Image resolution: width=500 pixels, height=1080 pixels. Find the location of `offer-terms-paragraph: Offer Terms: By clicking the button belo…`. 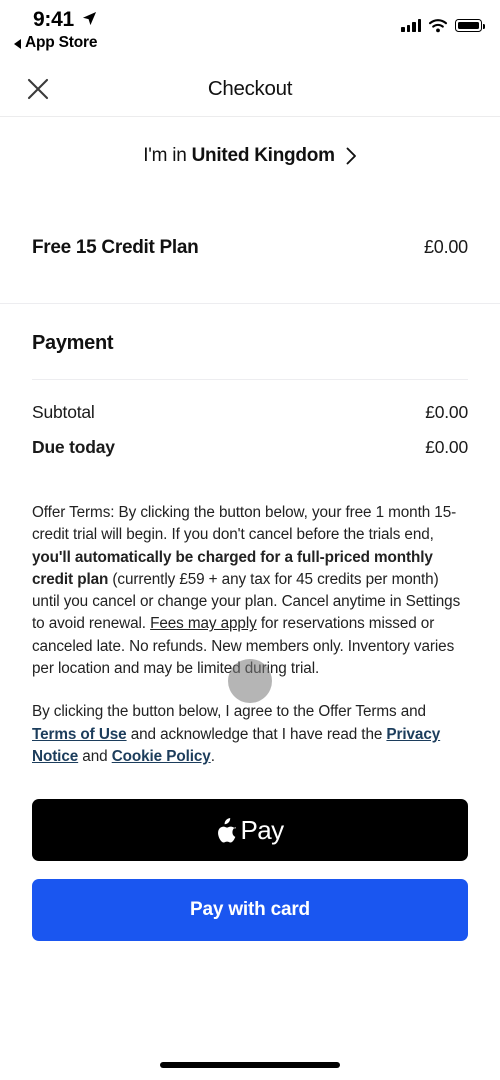

offer-terms-paragraph: Offer Terms: By clicking the button belo… is located at coordinates (250, 591).